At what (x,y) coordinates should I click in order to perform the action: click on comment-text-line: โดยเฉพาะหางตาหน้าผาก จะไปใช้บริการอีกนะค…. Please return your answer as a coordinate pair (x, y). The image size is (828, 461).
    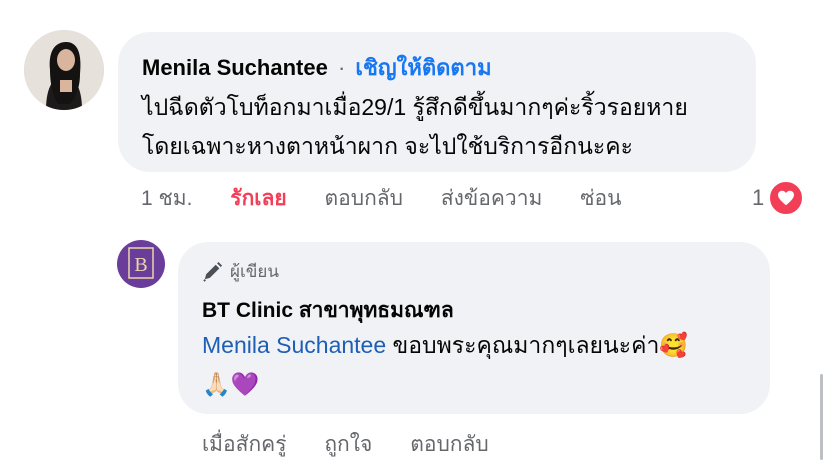
    Looking at the image, I should click on (387, 146).